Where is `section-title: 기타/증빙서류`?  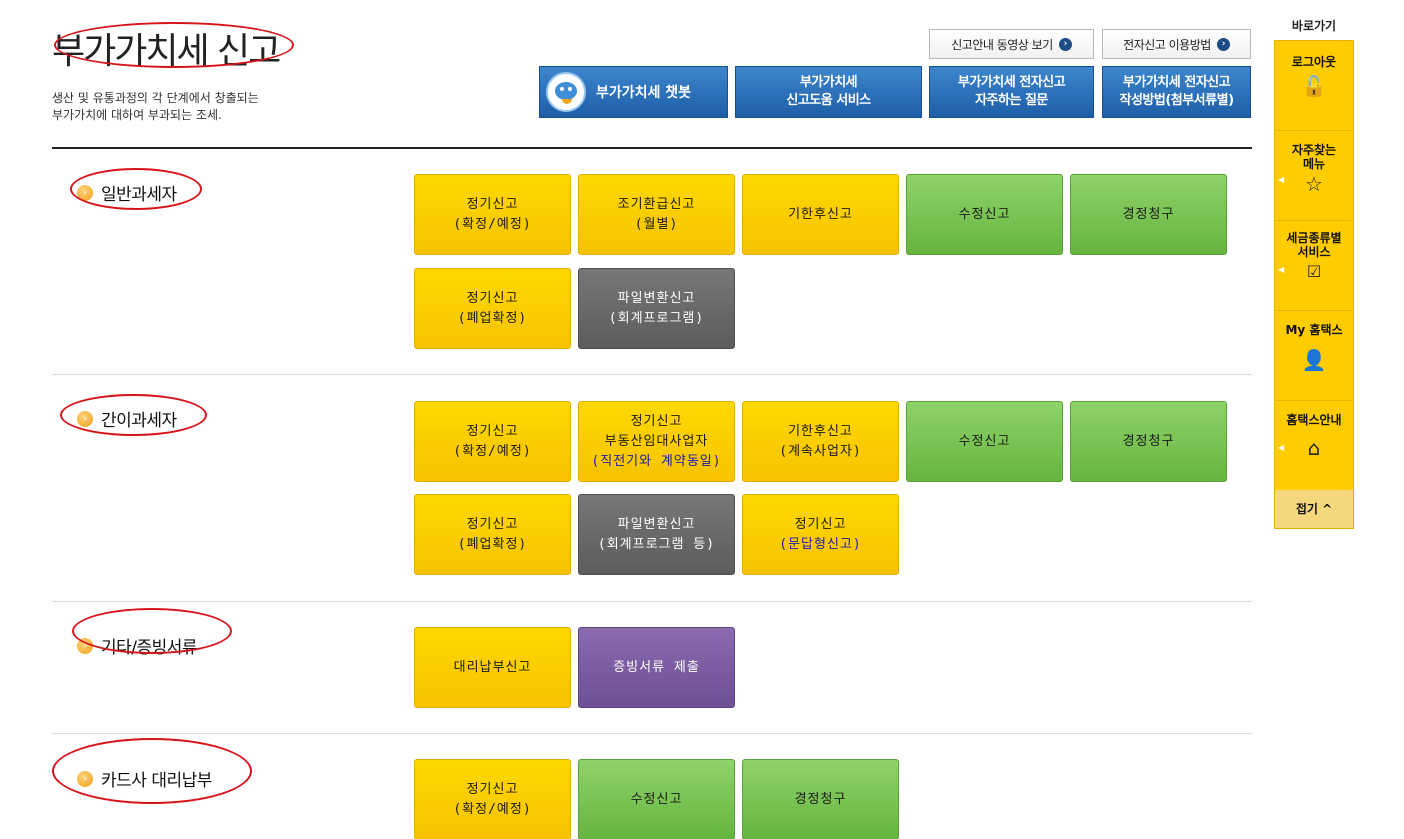
section-title: 기타/증빙서류 is located at coordinates (149, 648).